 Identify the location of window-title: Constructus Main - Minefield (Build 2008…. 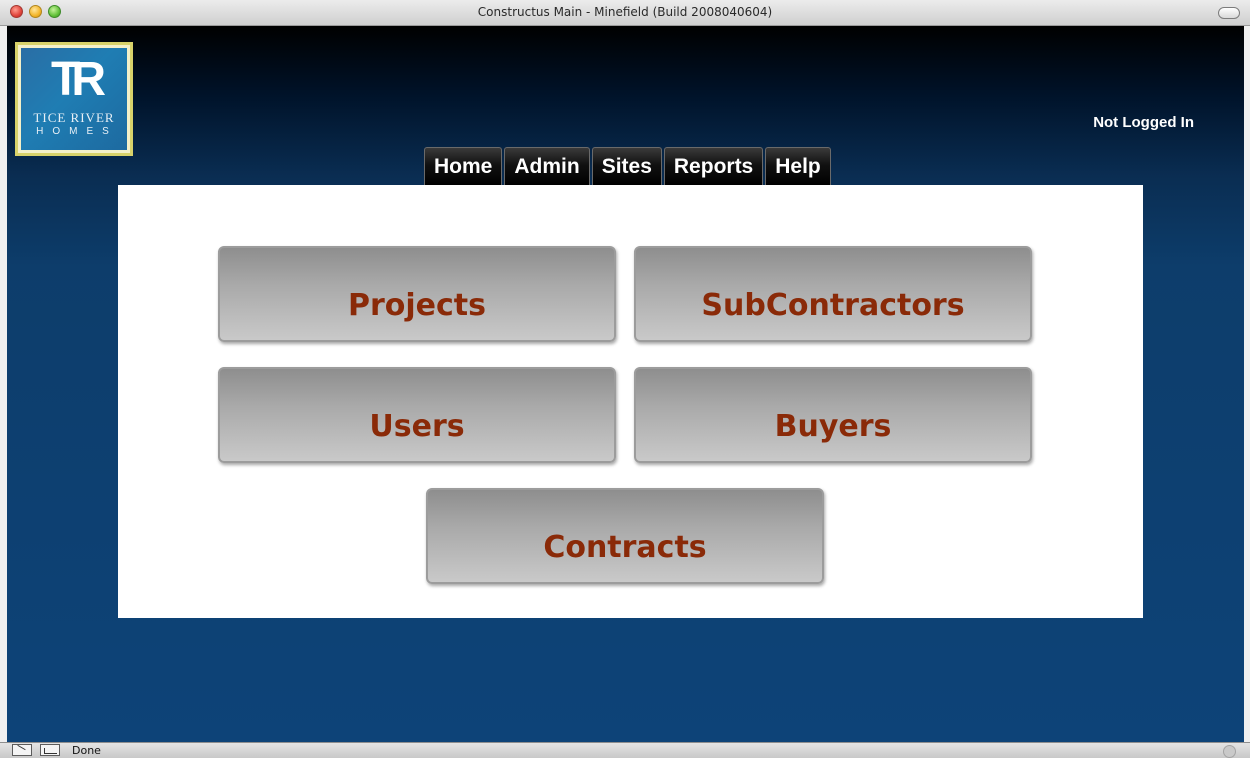
(625, 12).